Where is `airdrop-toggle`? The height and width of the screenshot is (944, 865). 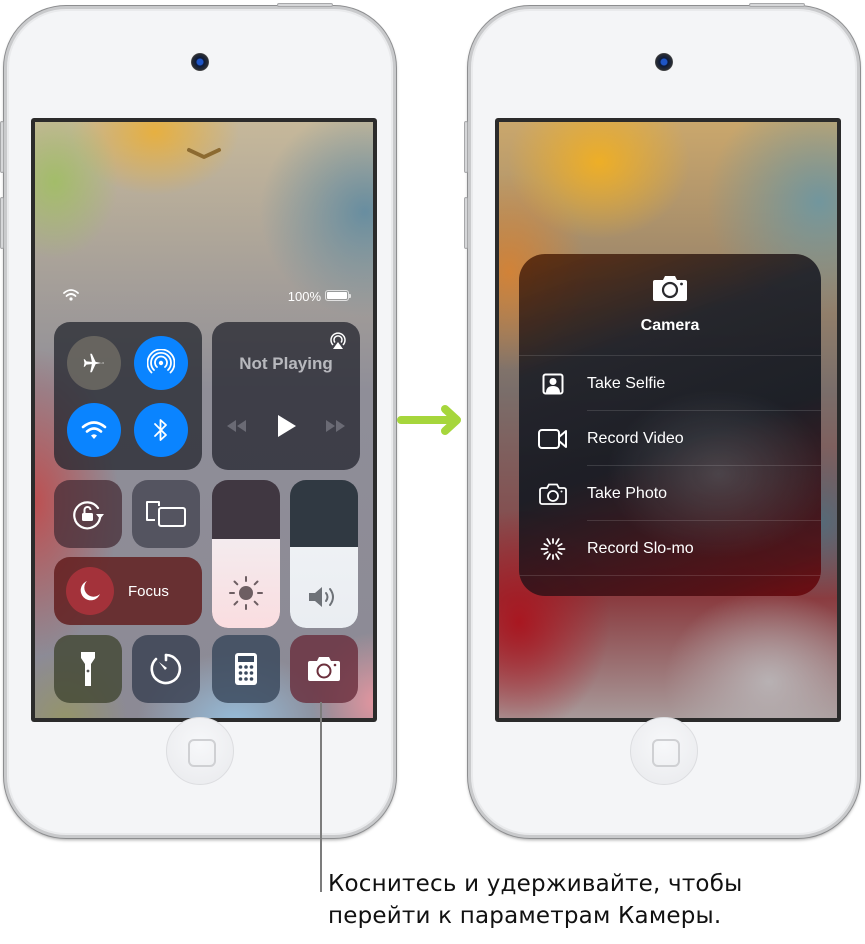
airdrop-toggle is located at coordinates (161, 363).